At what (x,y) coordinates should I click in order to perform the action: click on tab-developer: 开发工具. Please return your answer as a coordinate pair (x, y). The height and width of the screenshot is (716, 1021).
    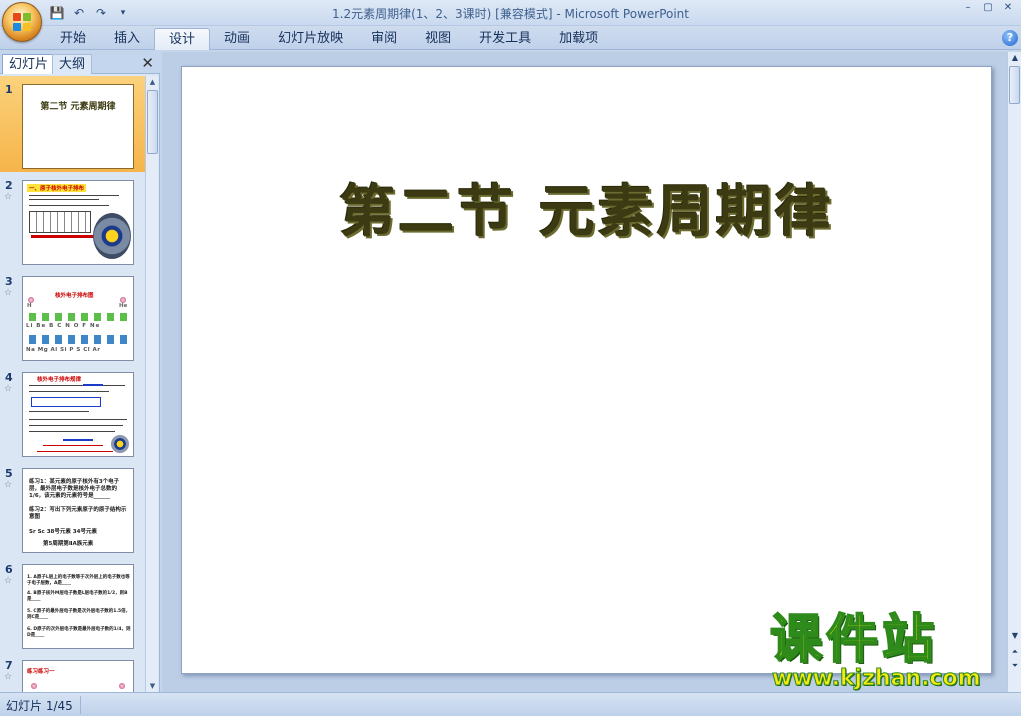
    Looking at the image, I should click on (505, 39).